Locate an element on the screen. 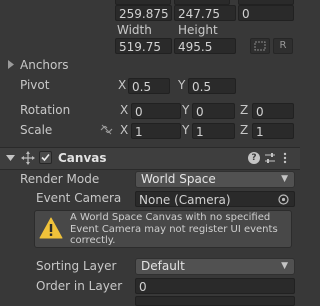  pivot-y-axis-label: Y is located at coordinates (182, 85).